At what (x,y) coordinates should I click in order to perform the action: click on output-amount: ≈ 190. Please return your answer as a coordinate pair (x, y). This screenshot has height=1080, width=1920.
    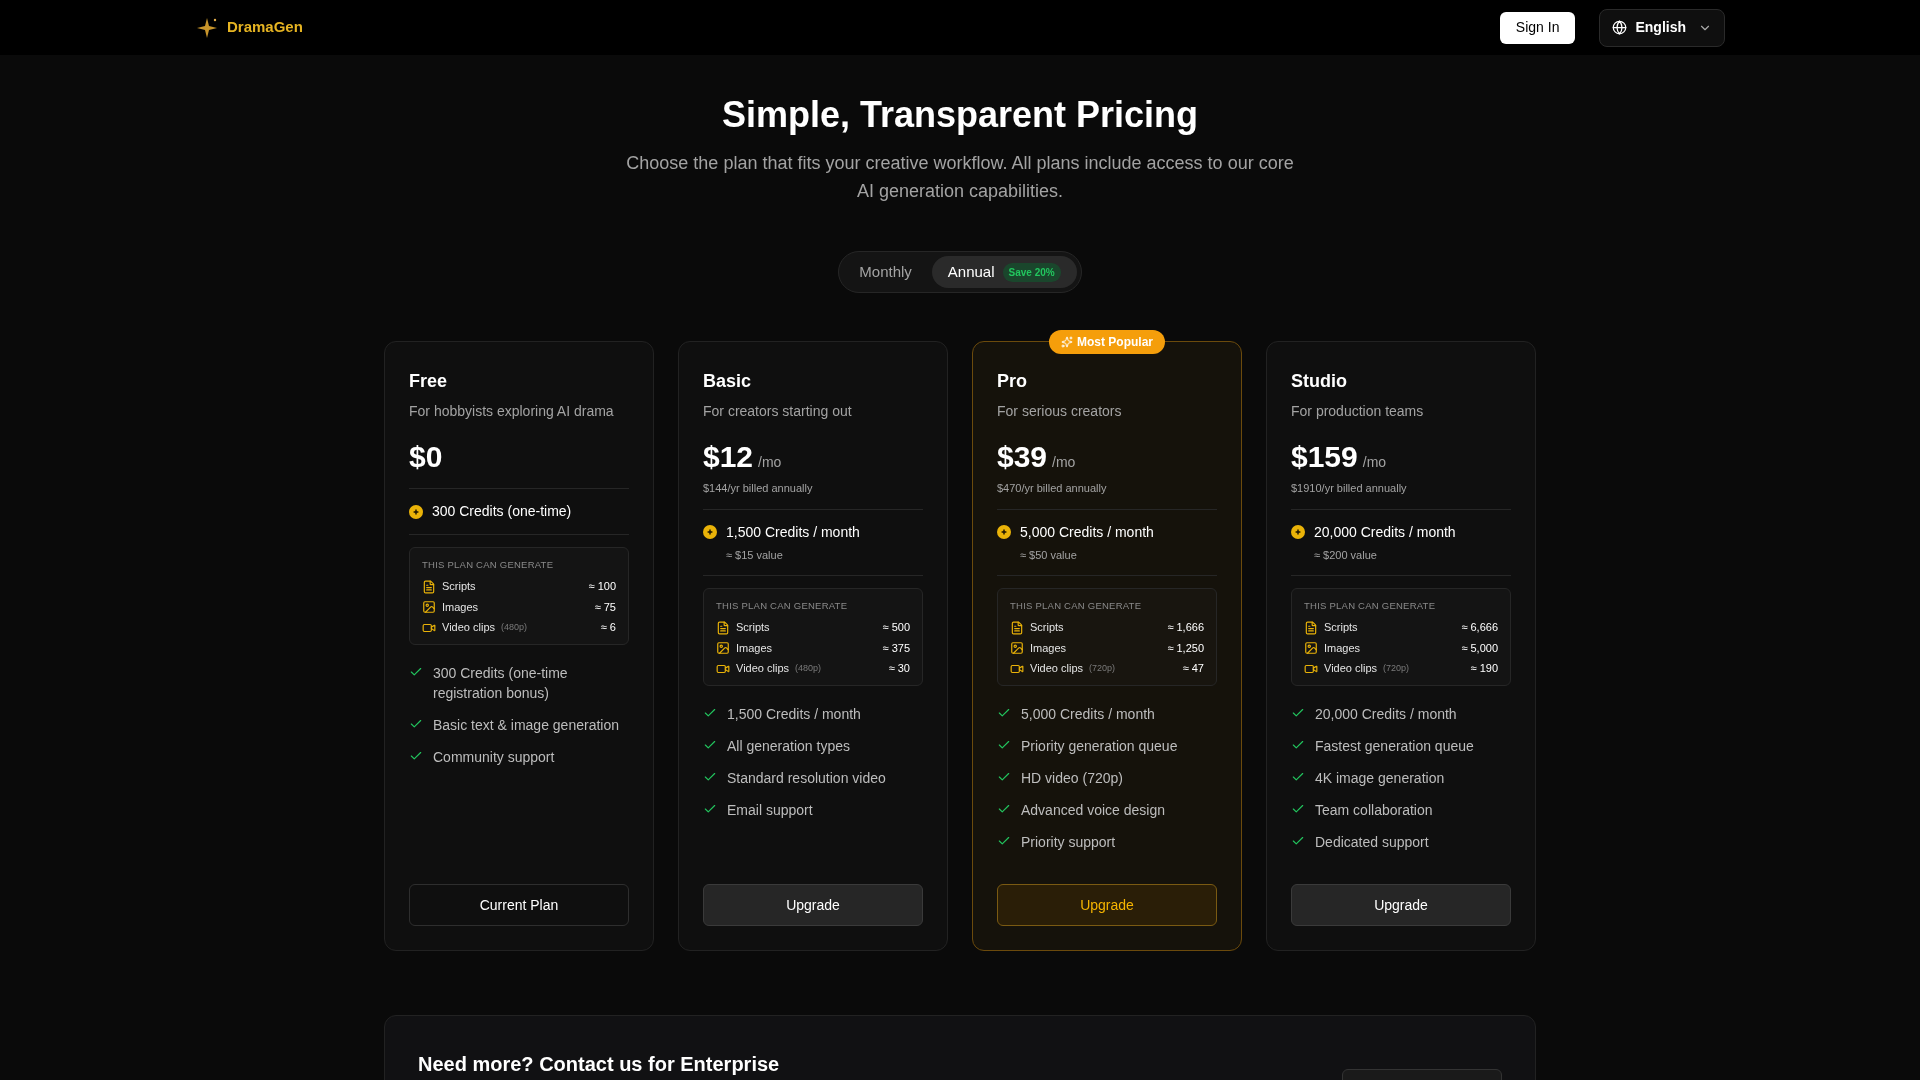
    Looking at the image, I should click on (1484, 669).